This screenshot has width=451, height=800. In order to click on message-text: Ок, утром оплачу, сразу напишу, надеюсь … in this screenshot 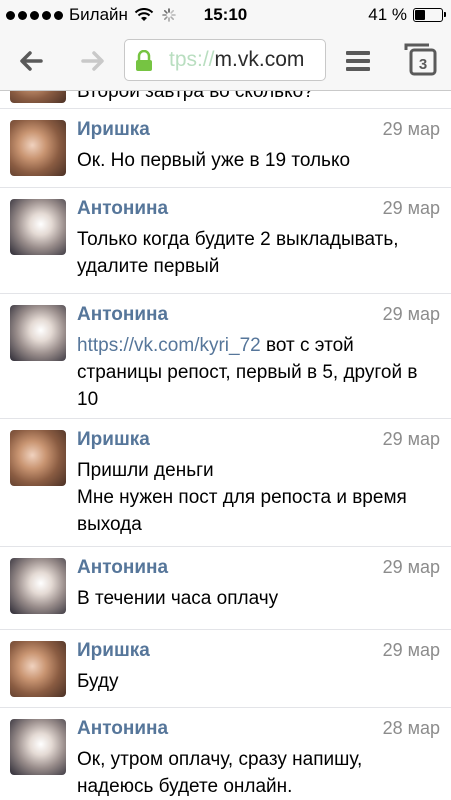, I will do `click(220, 773)`.